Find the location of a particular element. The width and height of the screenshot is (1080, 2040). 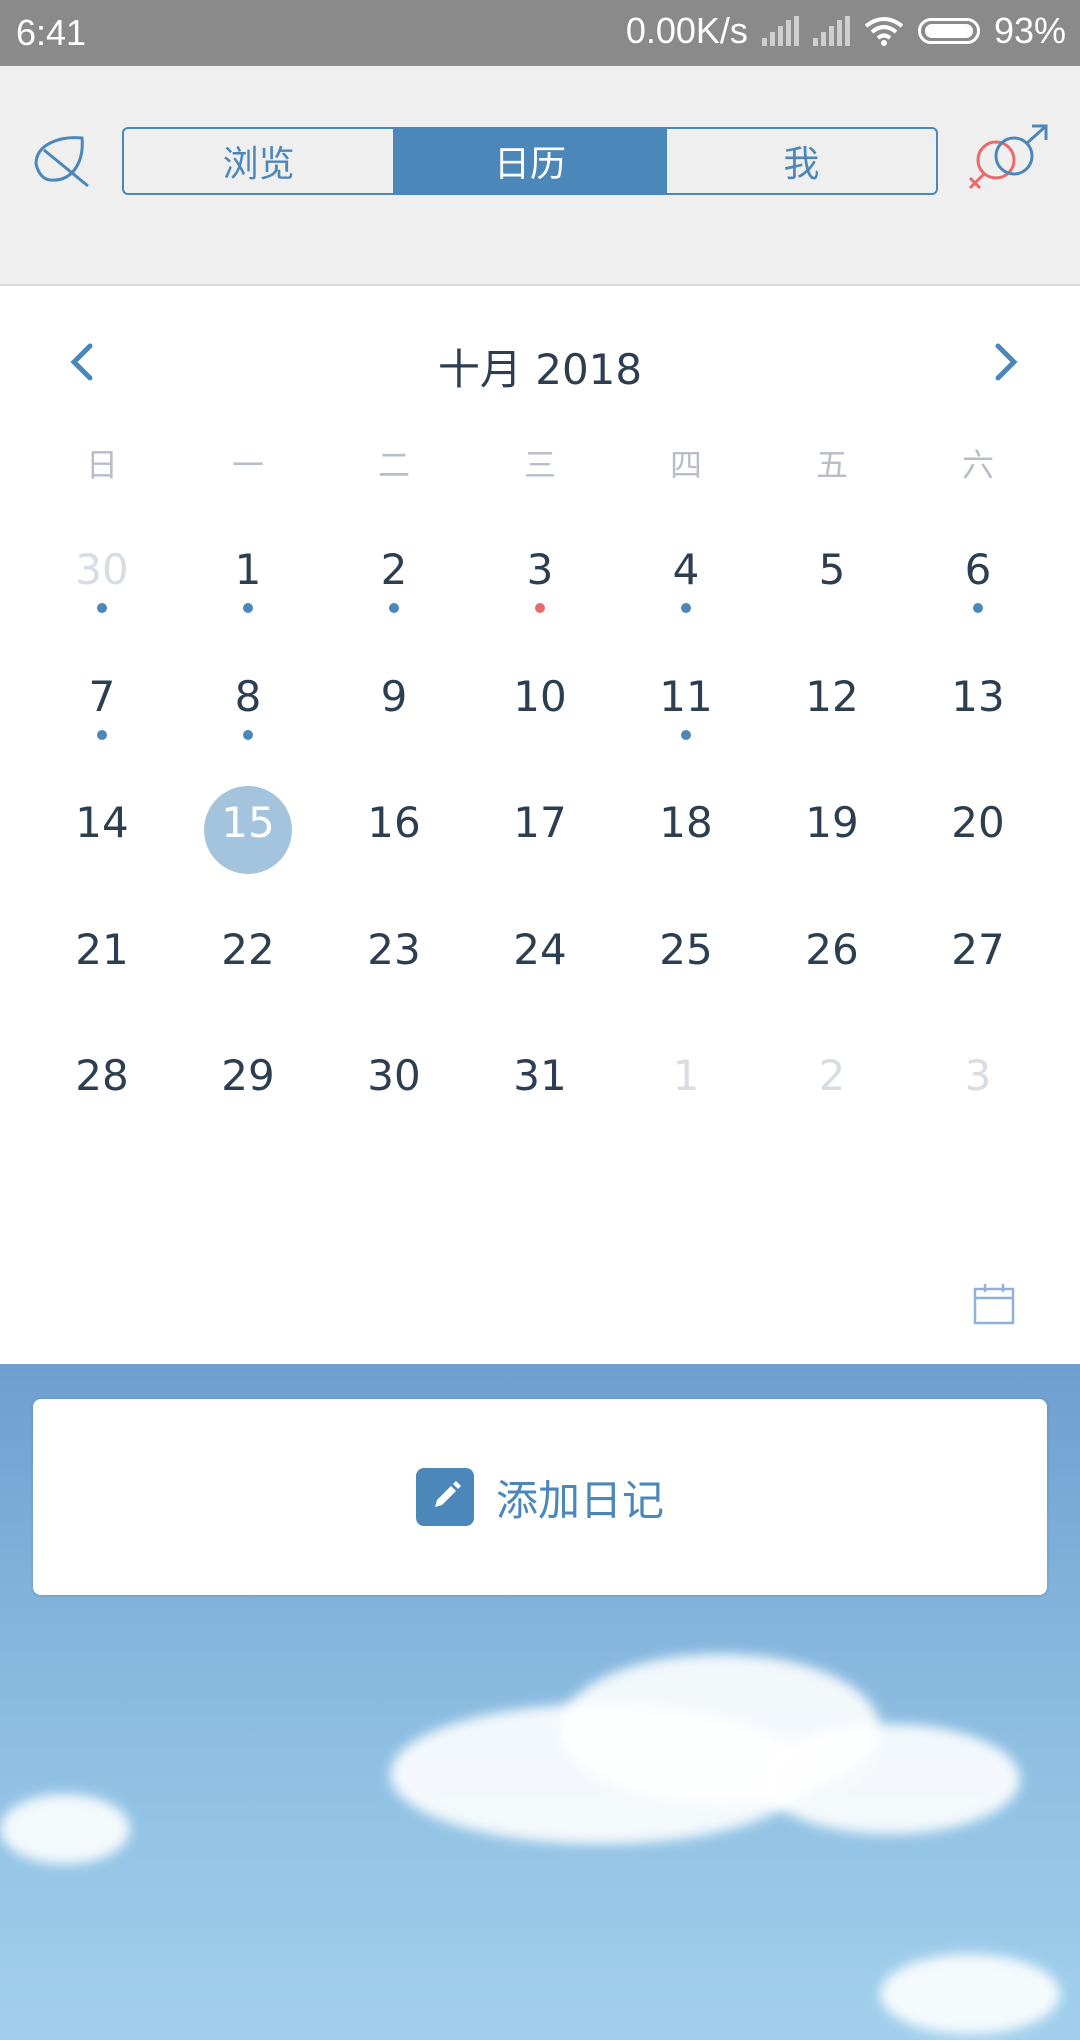

calendar-day: 28 is located at coordinates (102, 1077).